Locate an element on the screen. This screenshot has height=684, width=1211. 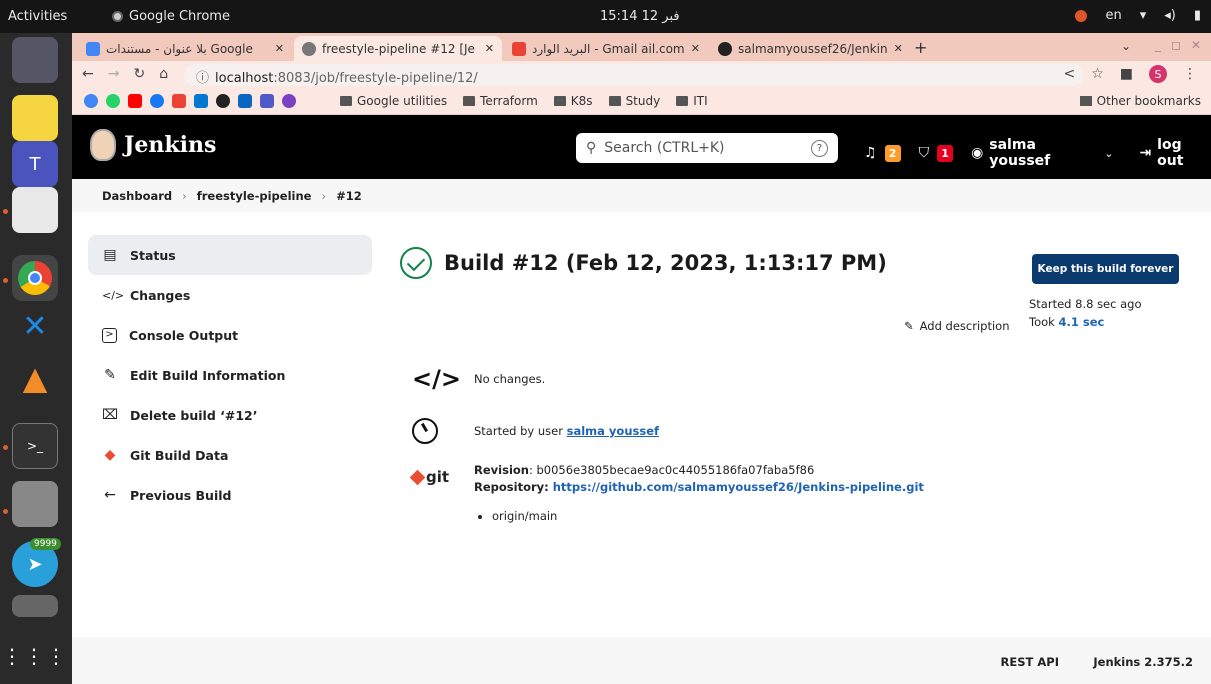
sidepanel-icon: ■ is located at coordinates (1126, 74).